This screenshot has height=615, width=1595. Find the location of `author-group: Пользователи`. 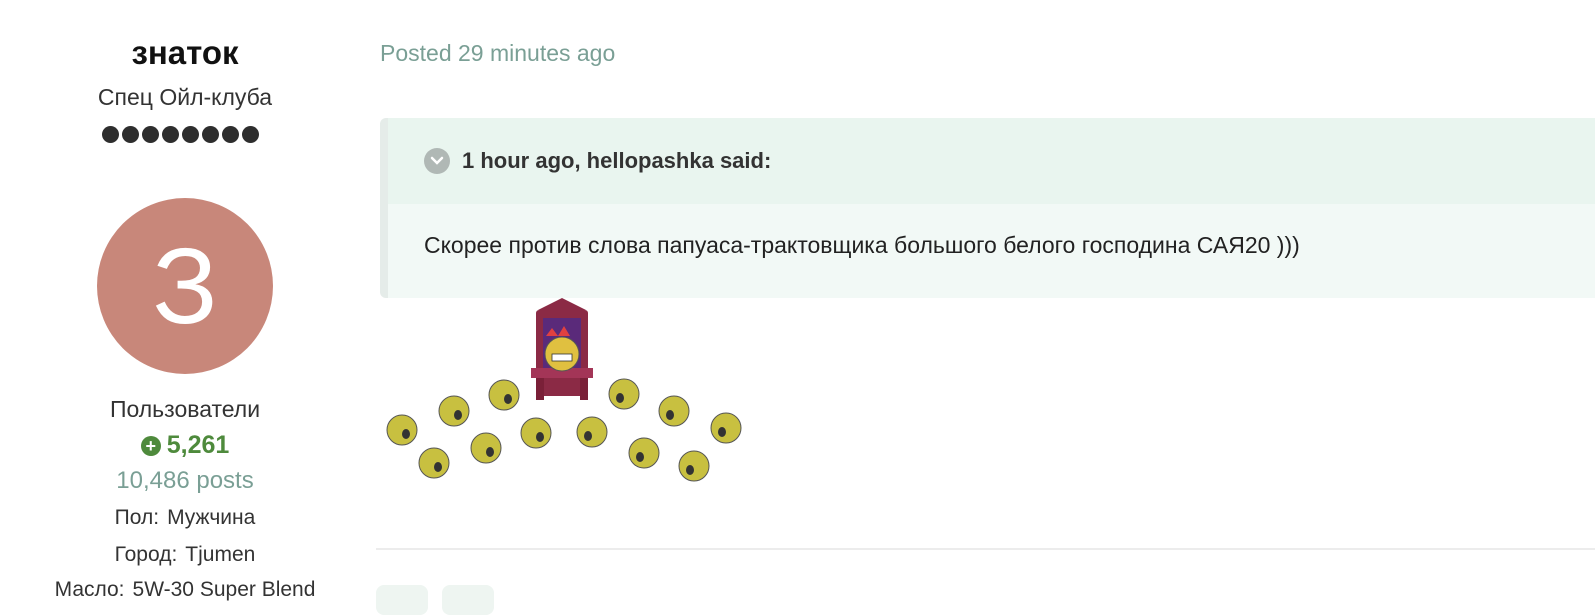

author-group: Пользователи is located at coordinates (185, 409).